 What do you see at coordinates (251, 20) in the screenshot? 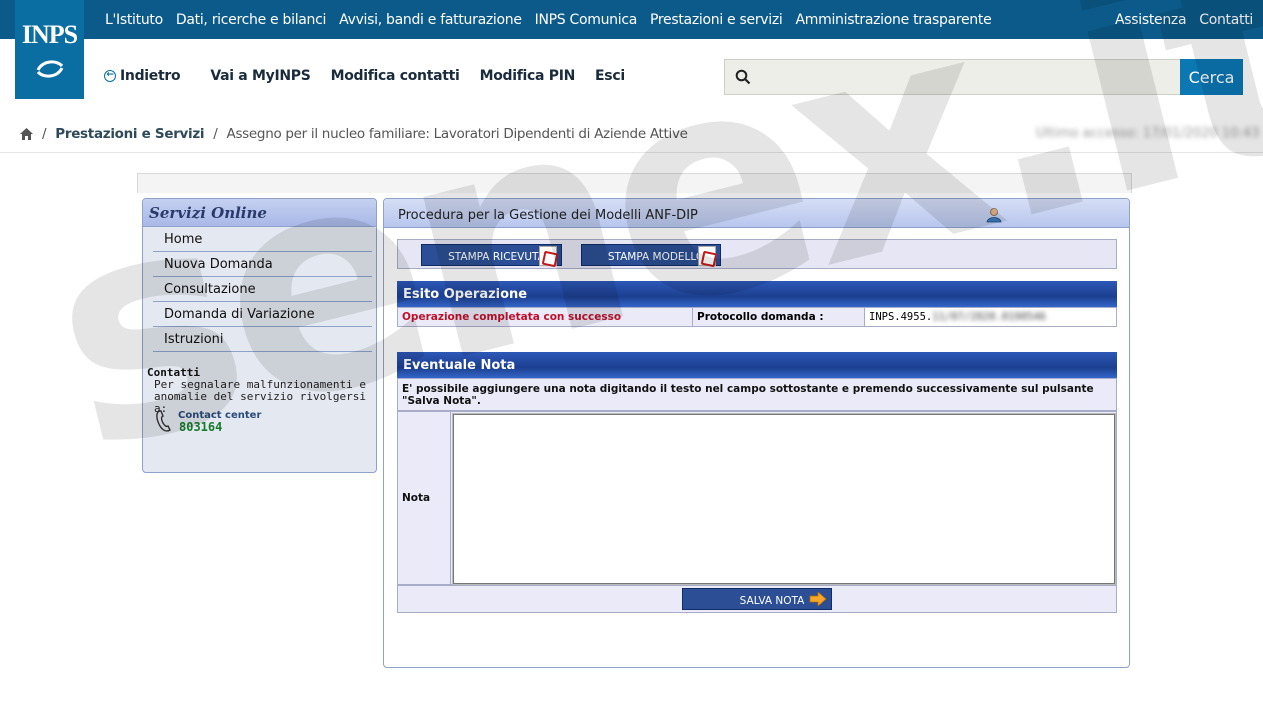
I see `topnav-dati: Dati, ricerche e bilanci` at bounding box center [251, 20].